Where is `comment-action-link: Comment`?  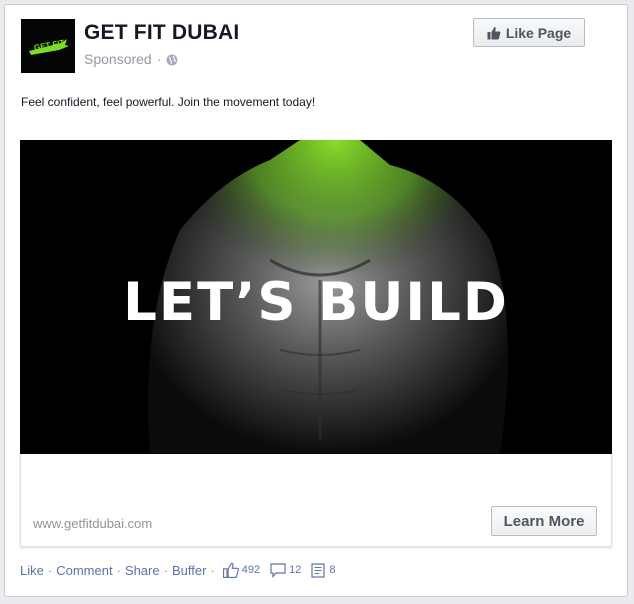 comment-action-link: Comment is located at coordinates (84, 570).